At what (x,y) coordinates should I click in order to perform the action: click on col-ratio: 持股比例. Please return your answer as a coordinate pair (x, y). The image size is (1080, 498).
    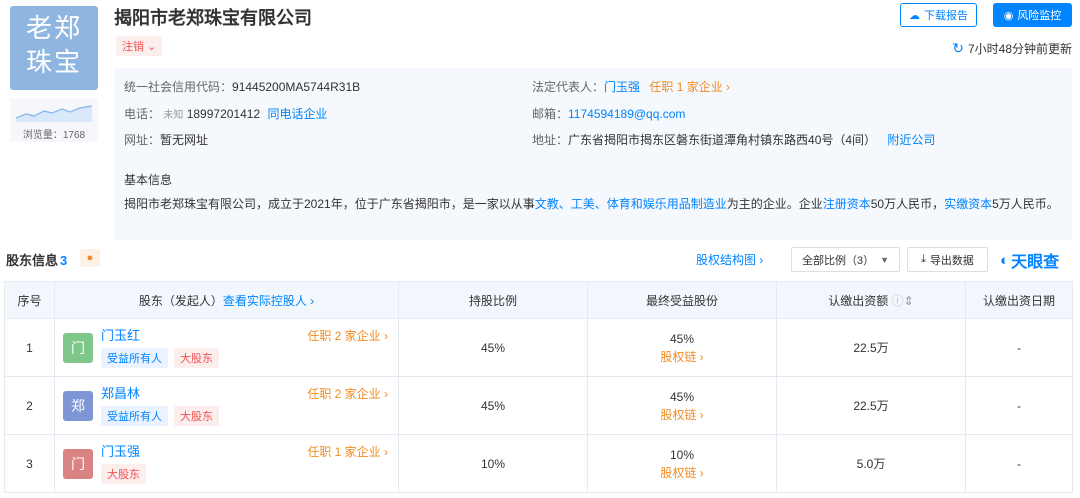
    Looking at the image, I should click on (493, 300).